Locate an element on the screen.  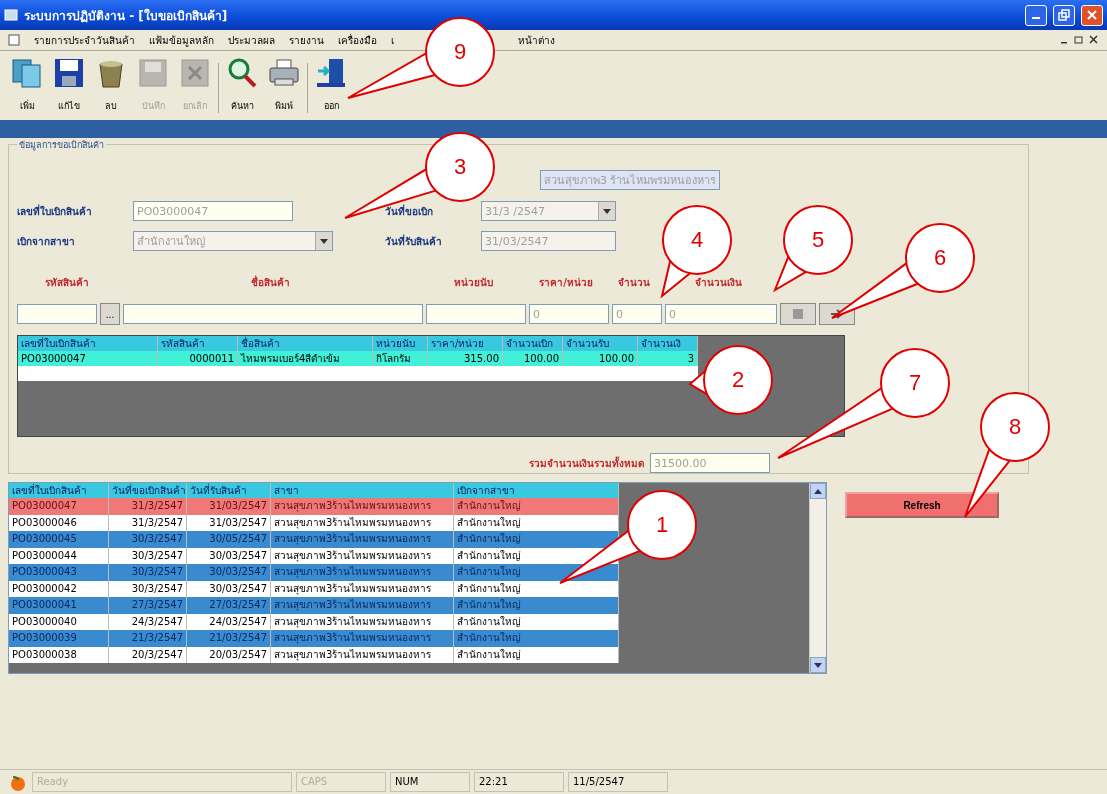
callout-number: 2 is located at coordinates (738, 380).